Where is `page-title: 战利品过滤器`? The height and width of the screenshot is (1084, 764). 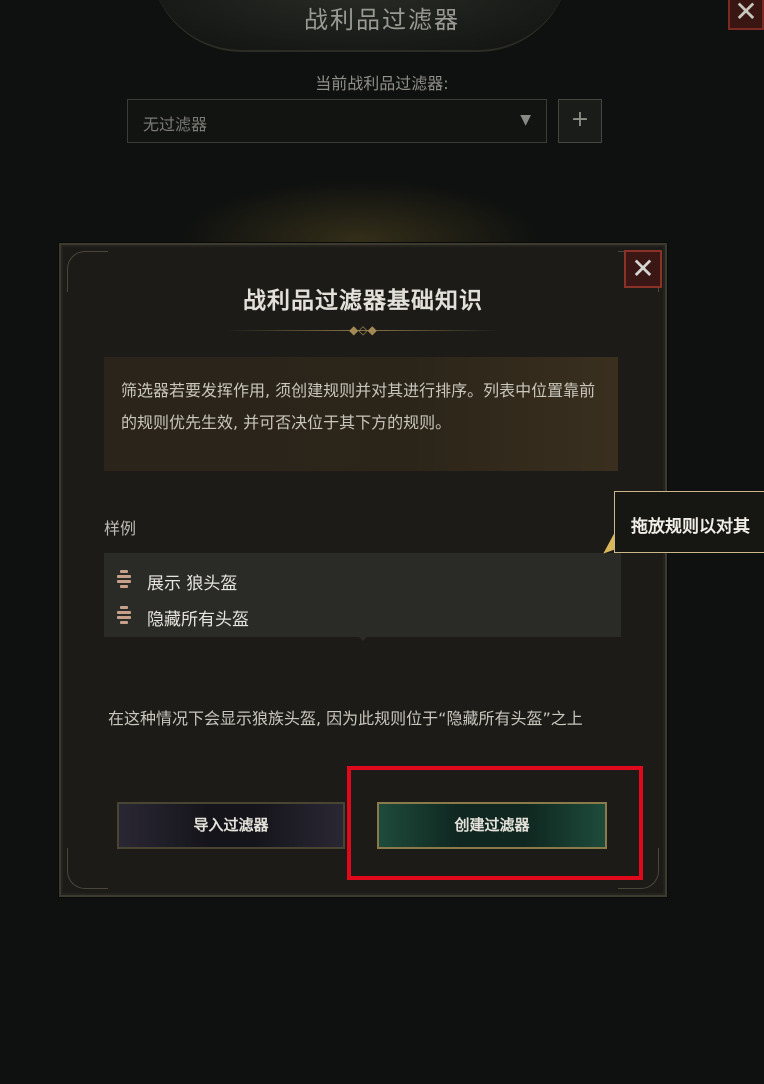 page-title: 战利品过滤器 is located at coordinates (382, 20).